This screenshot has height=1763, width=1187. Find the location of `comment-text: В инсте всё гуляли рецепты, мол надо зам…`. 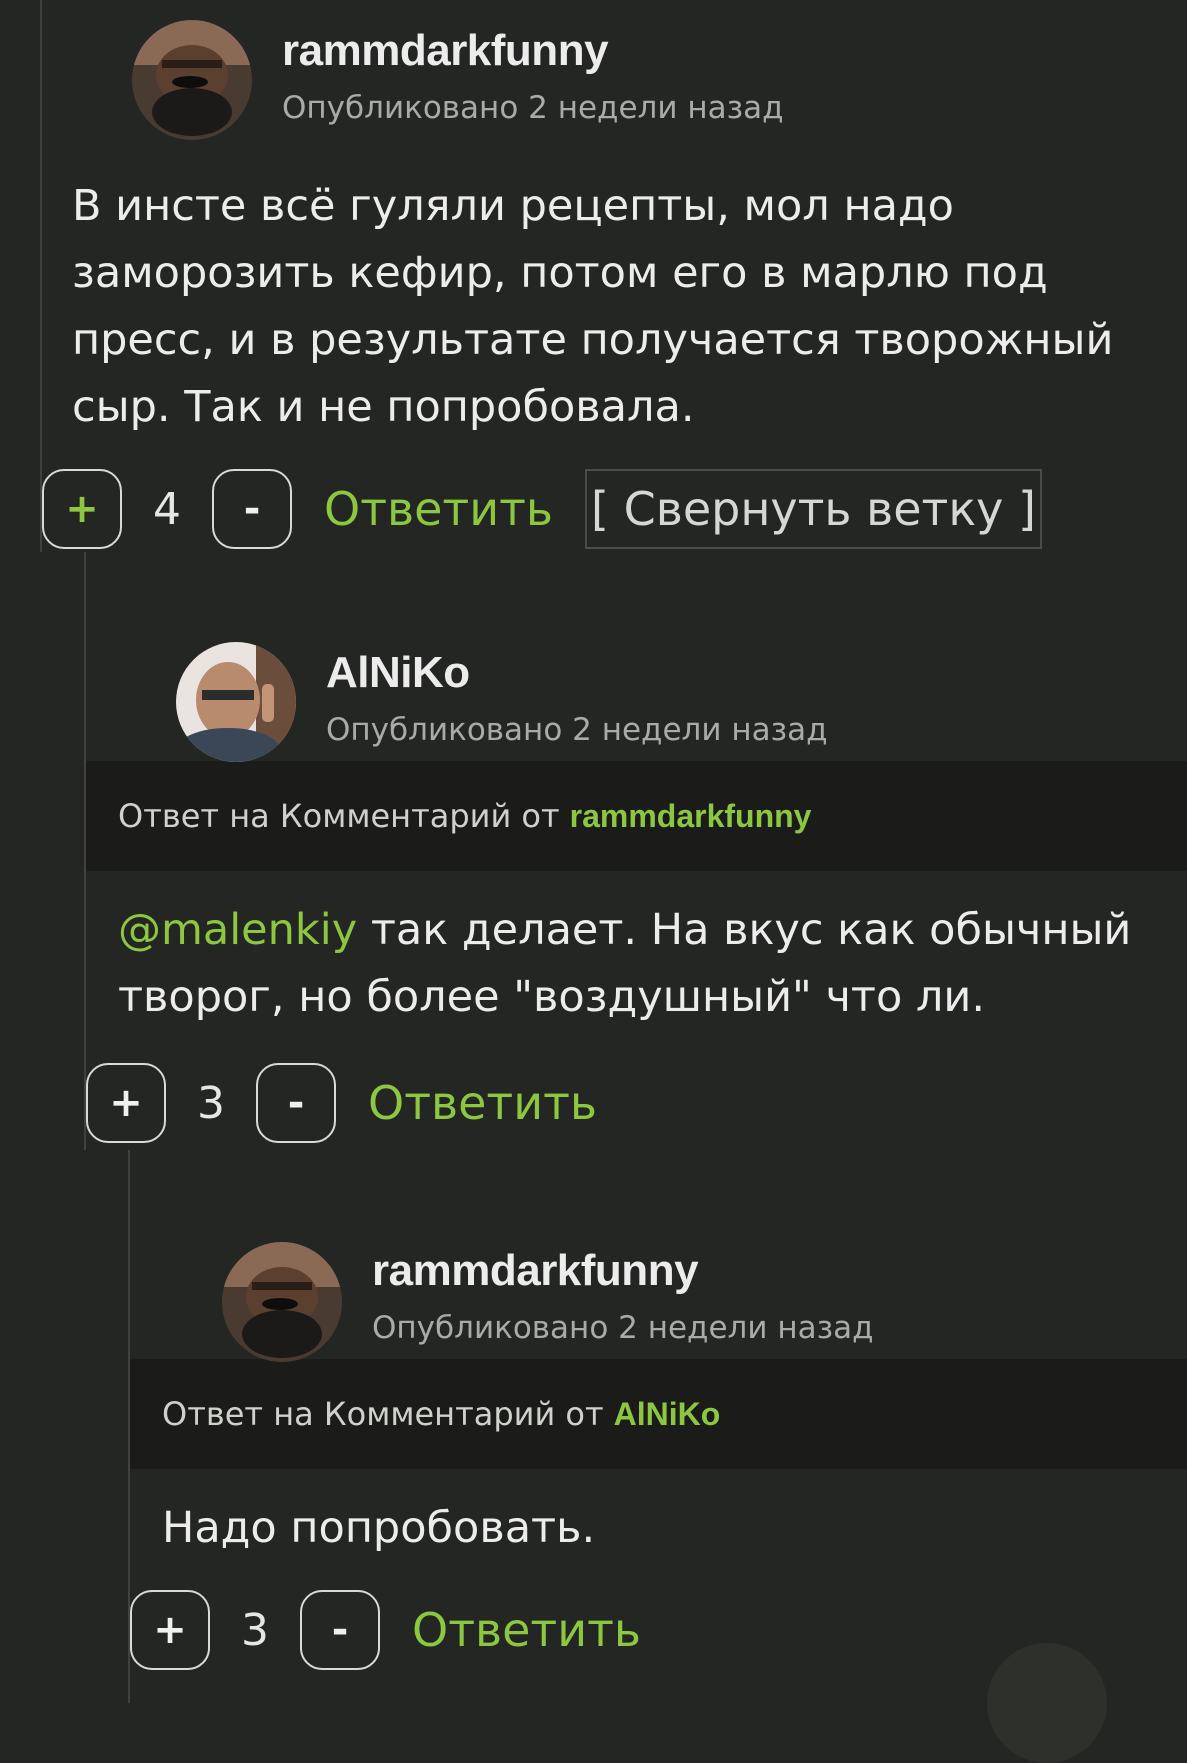

comment-text: В инсте всё гуляли рецепты, мол надо зам… is located at coordinates (593, 306).